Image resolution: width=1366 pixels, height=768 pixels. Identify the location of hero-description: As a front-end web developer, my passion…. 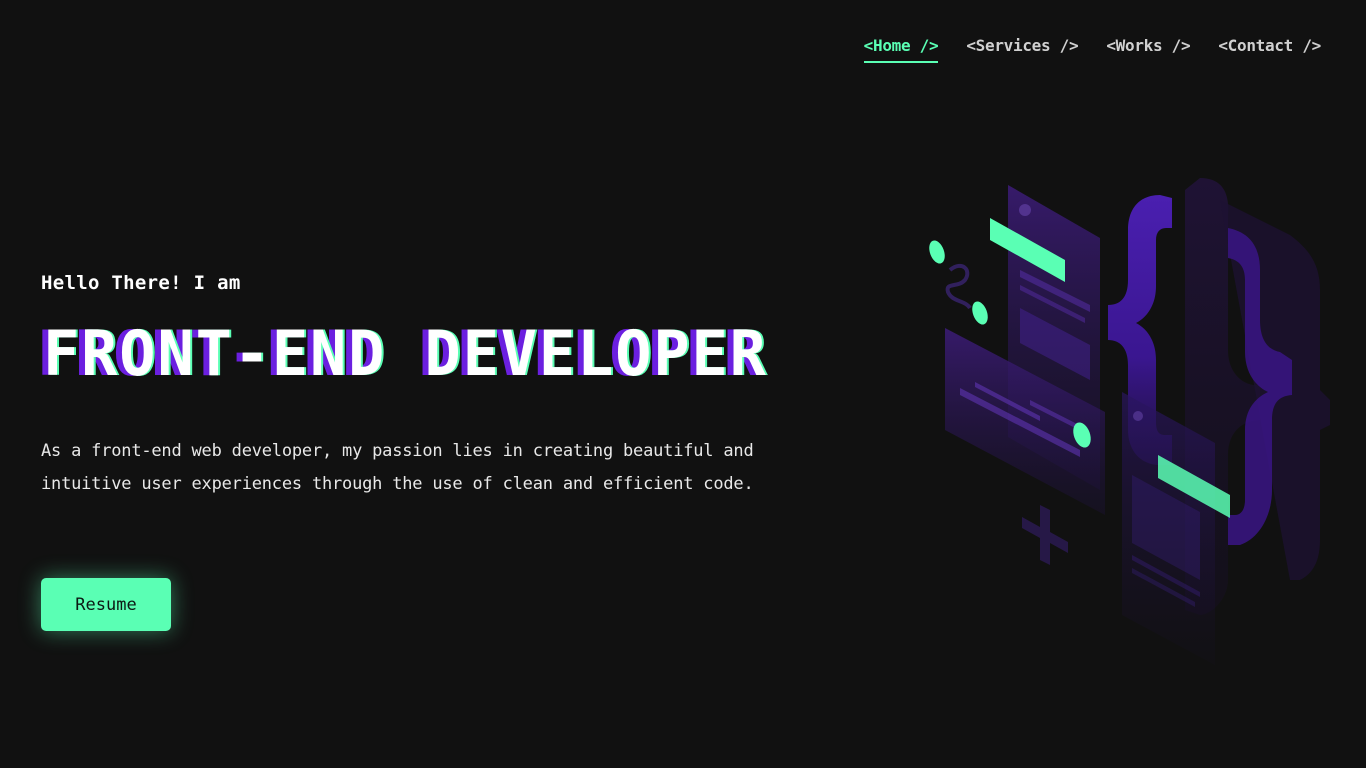
(397, 467).